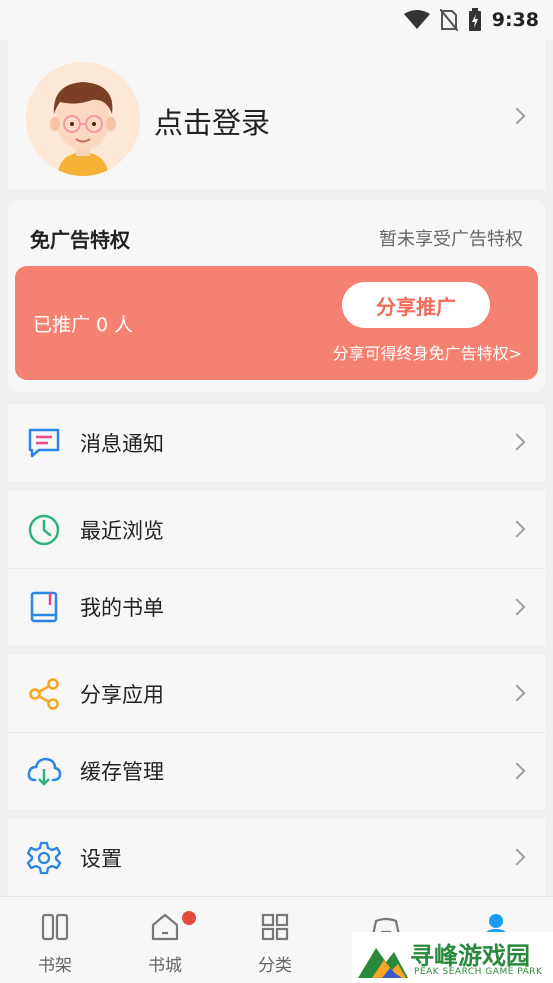 This screenshot has height=983, width=553. What do you see at coordinates (44, 771) in the screenshot?
I see `cloud-download-icon` at bounding box center [44, 771].